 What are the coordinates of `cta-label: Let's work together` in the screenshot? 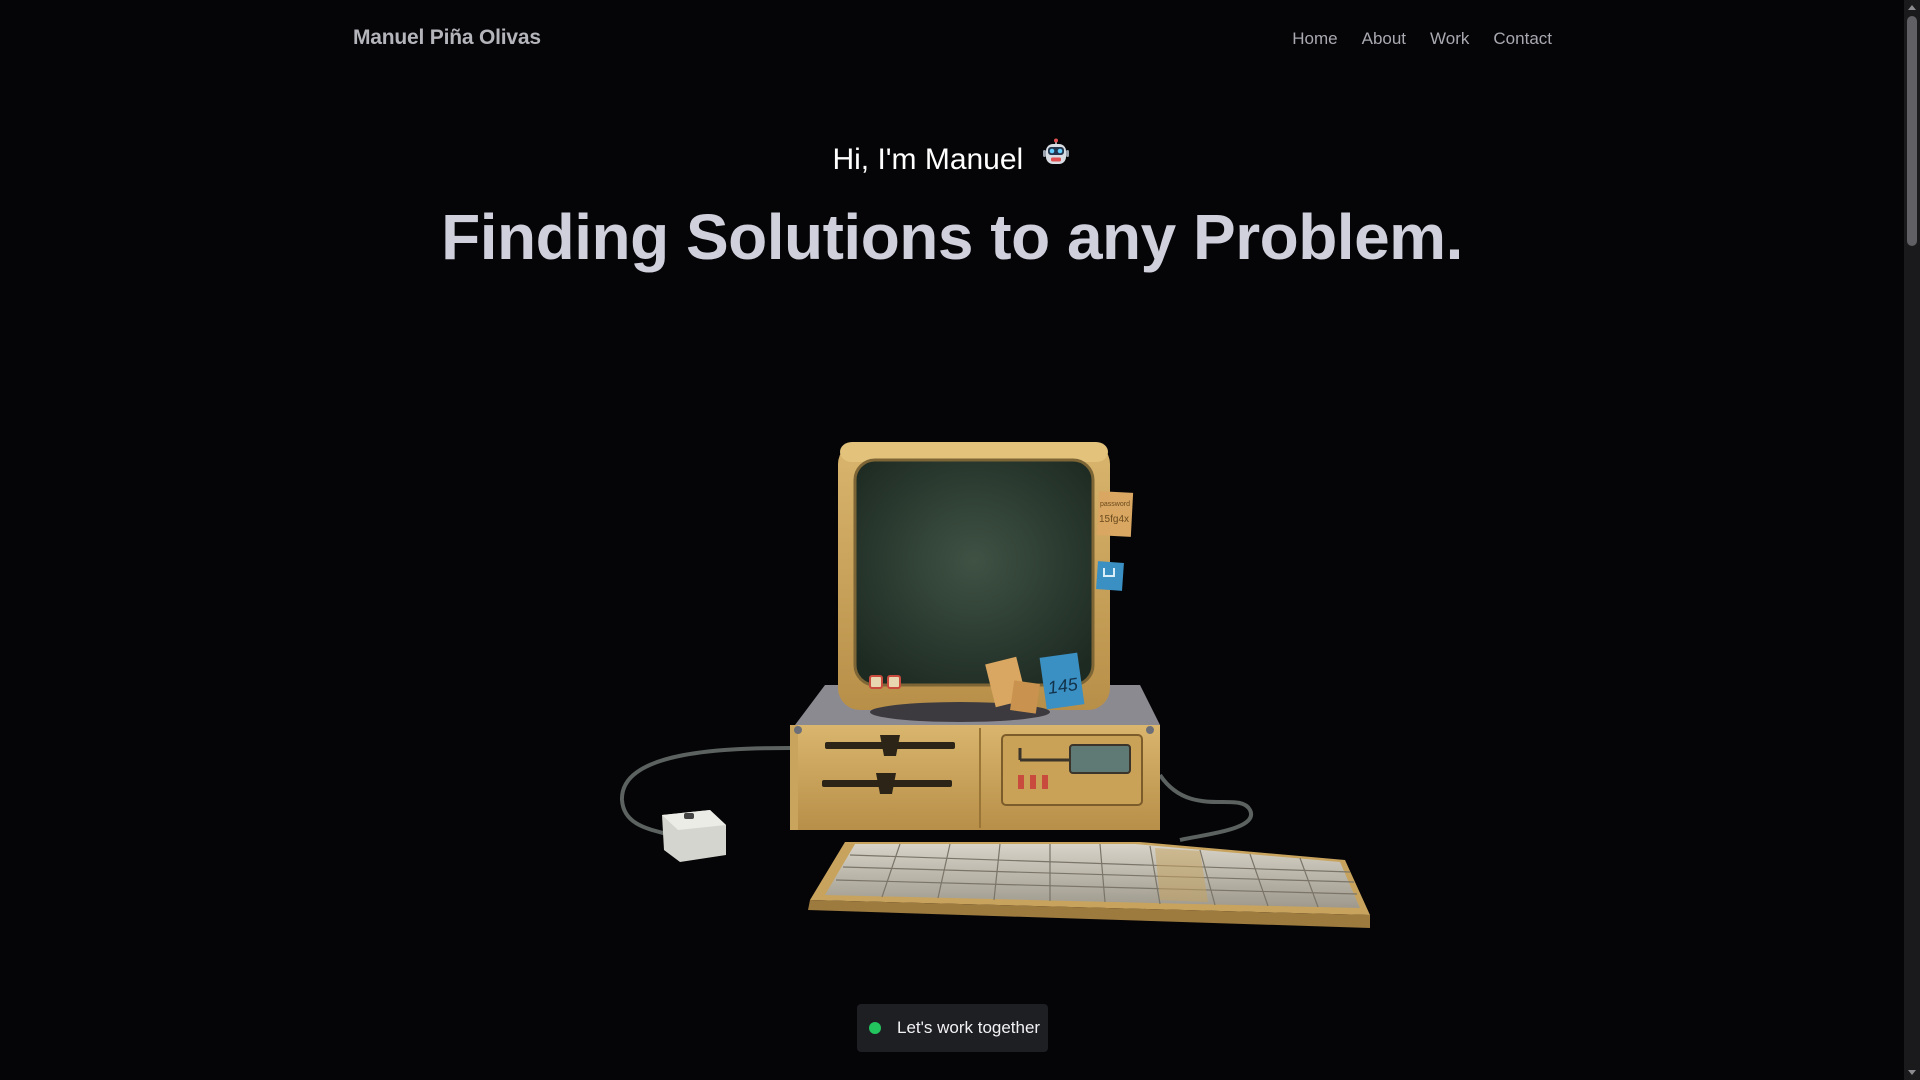 It's located at (969, 1027).